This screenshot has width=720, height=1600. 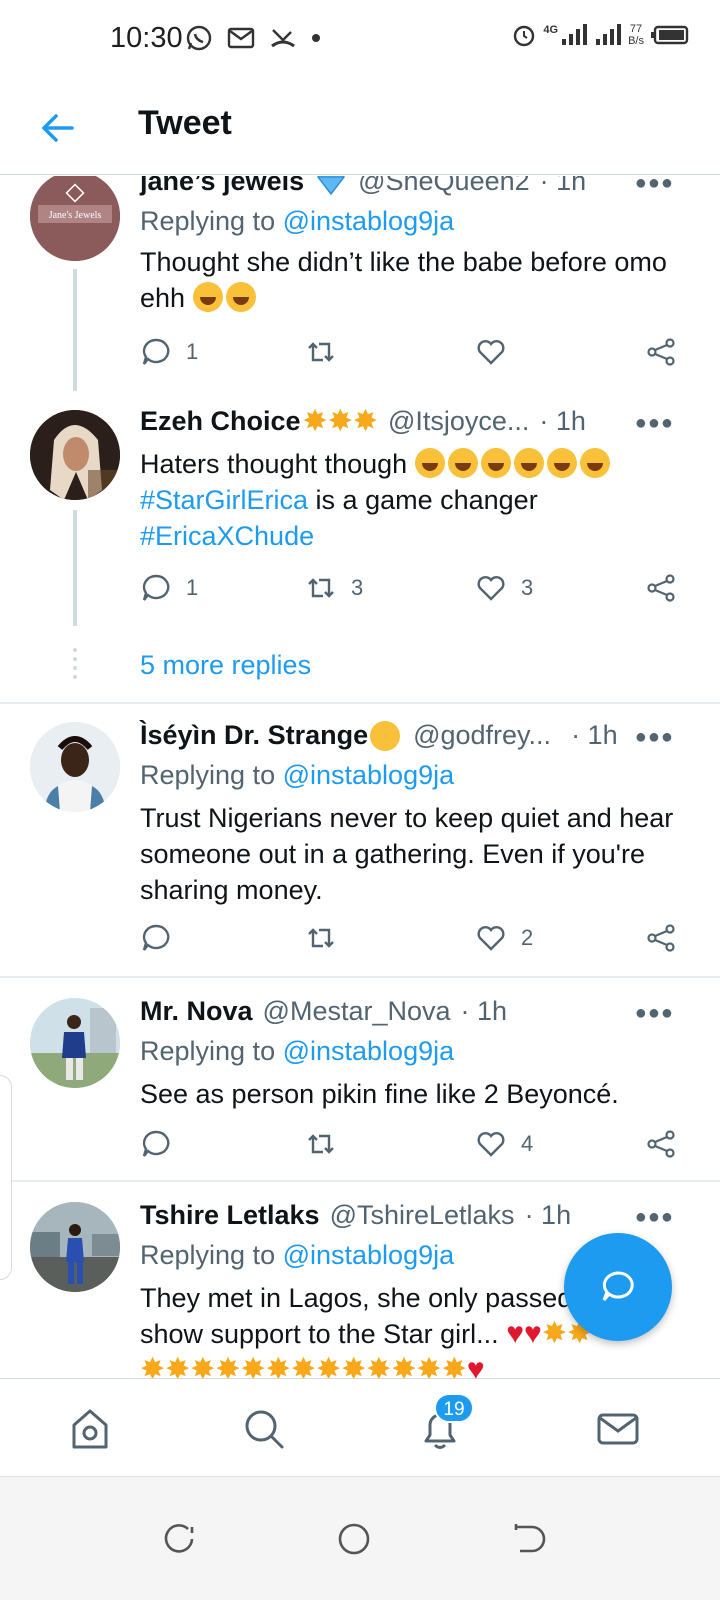 I want to click on author-name: Ìséyìn Dr. Strange, so click(x=254, y=735).